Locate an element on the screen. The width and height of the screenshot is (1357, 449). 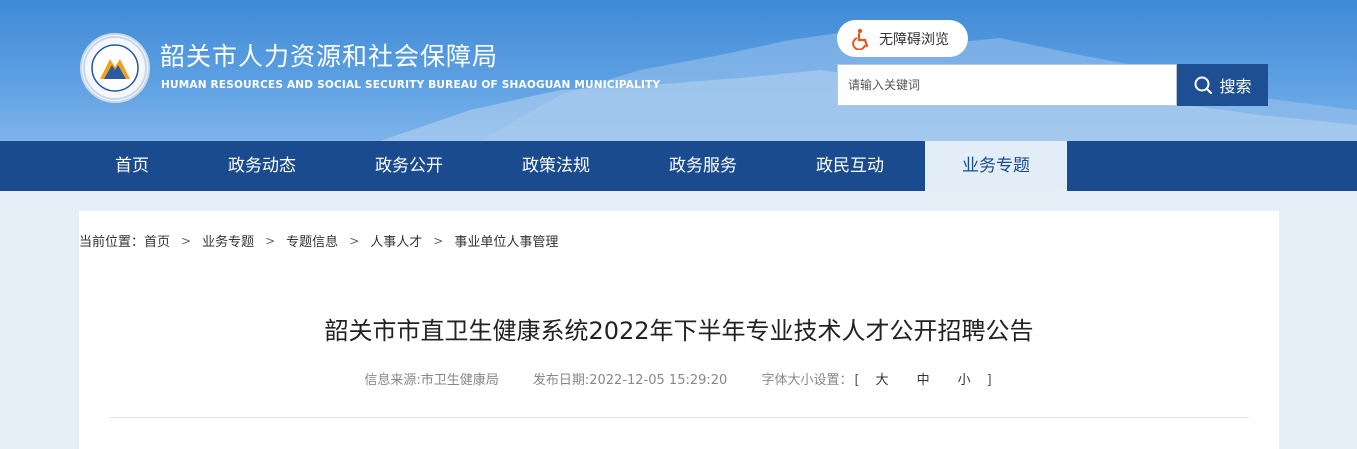
font-size-setting: 字体大小设置：[ 大 中 小] is located at coordinates (877, 380).